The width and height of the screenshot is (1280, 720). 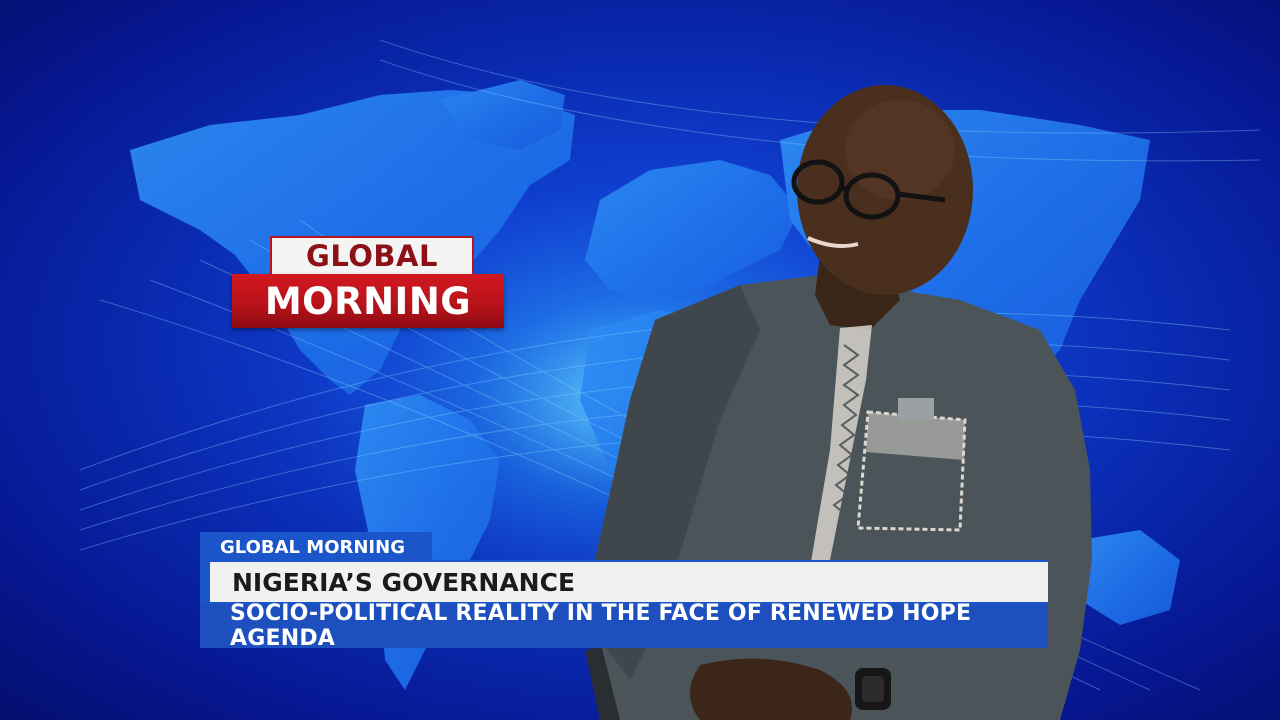 What do you see at coordinates (629, 582) in the screenshot?
I see `headline-plate: NIGERIA’S GOVERNANCE` at bounding box center [629, 582].